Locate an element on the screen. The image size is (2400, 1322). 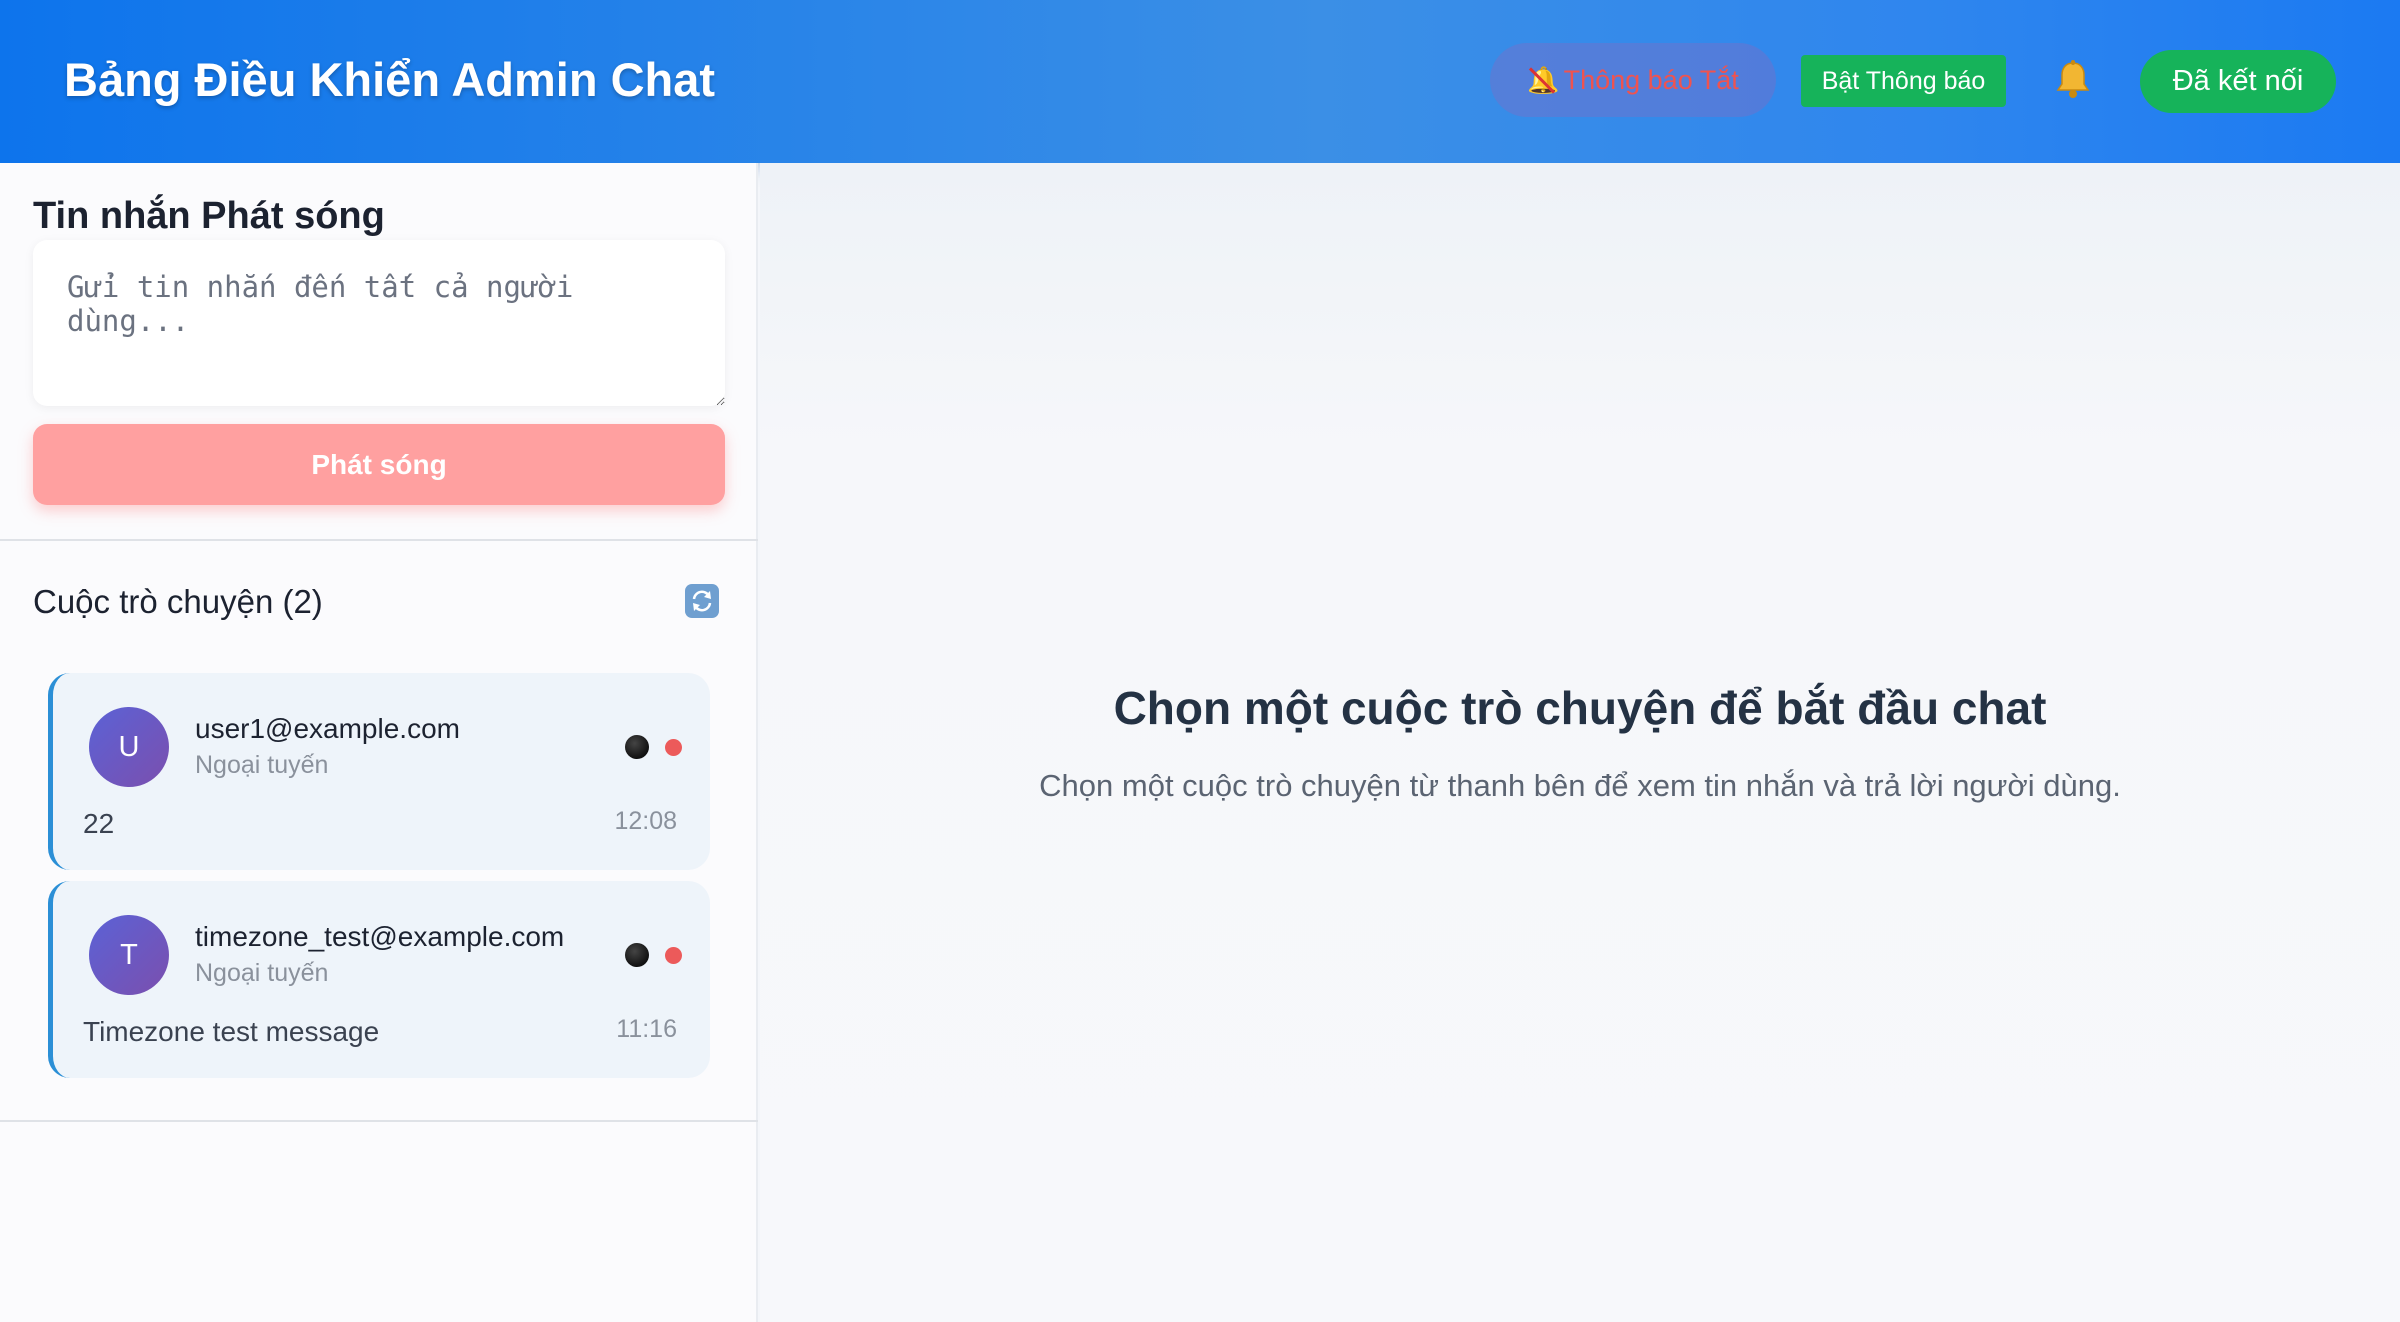
broadcast-message-input is located at coordinates (379, 323).